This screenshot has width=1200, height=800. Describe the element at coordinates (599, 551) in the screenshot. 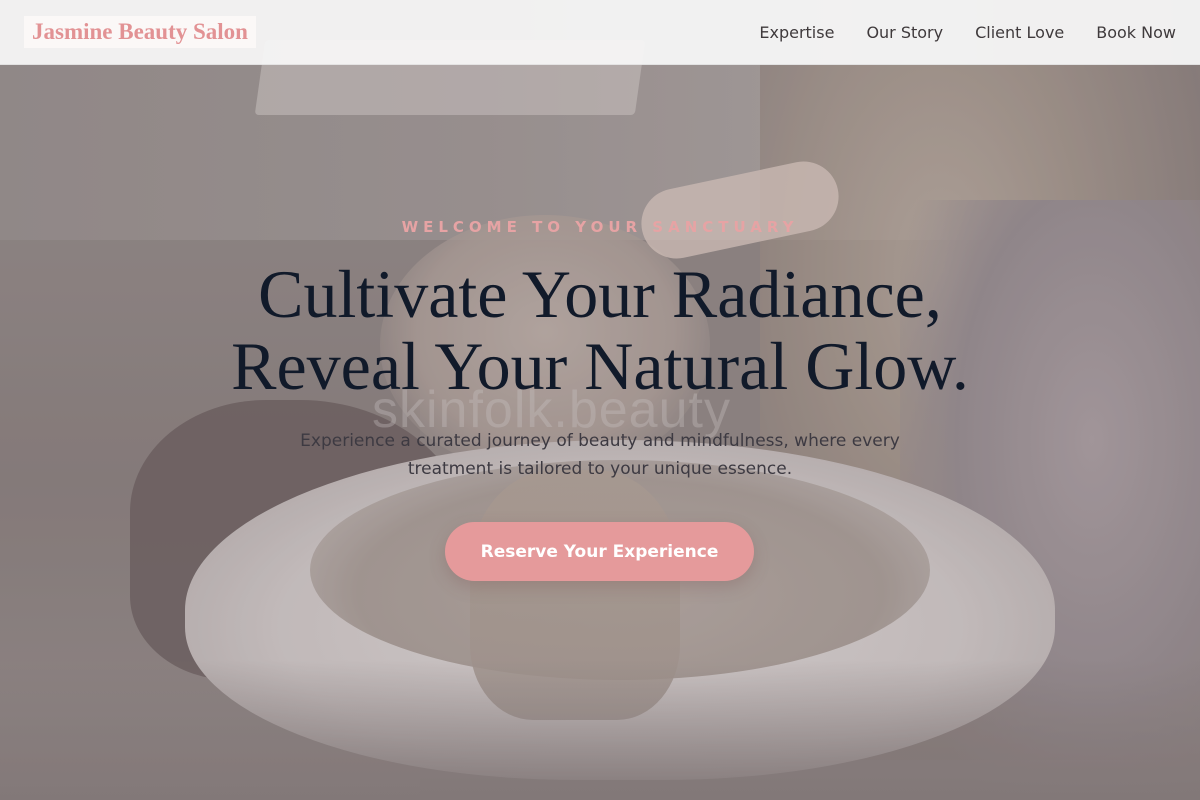

I see `reserve-experience-button: Reserve Your Experience` at that location.